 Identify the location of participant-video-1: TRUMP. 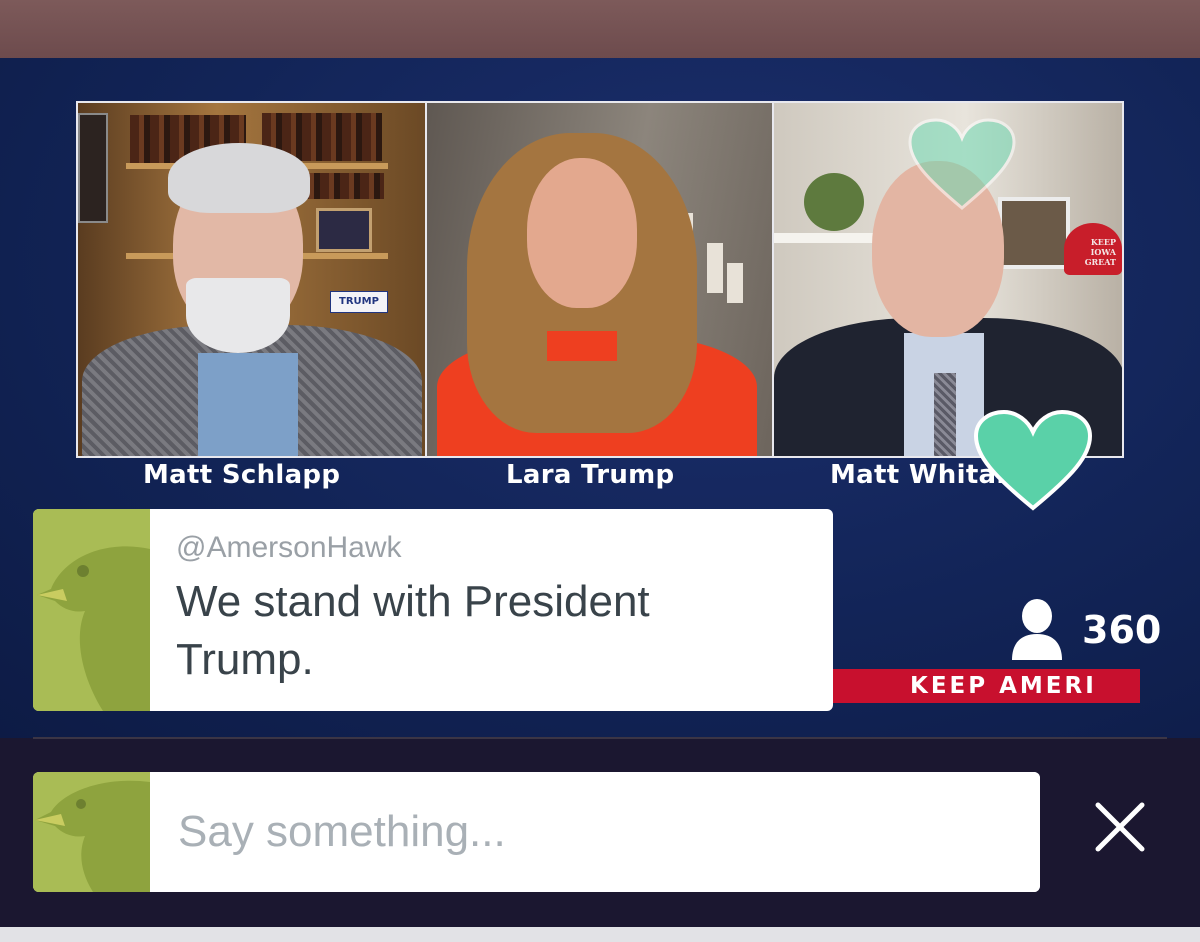
(252, 279).